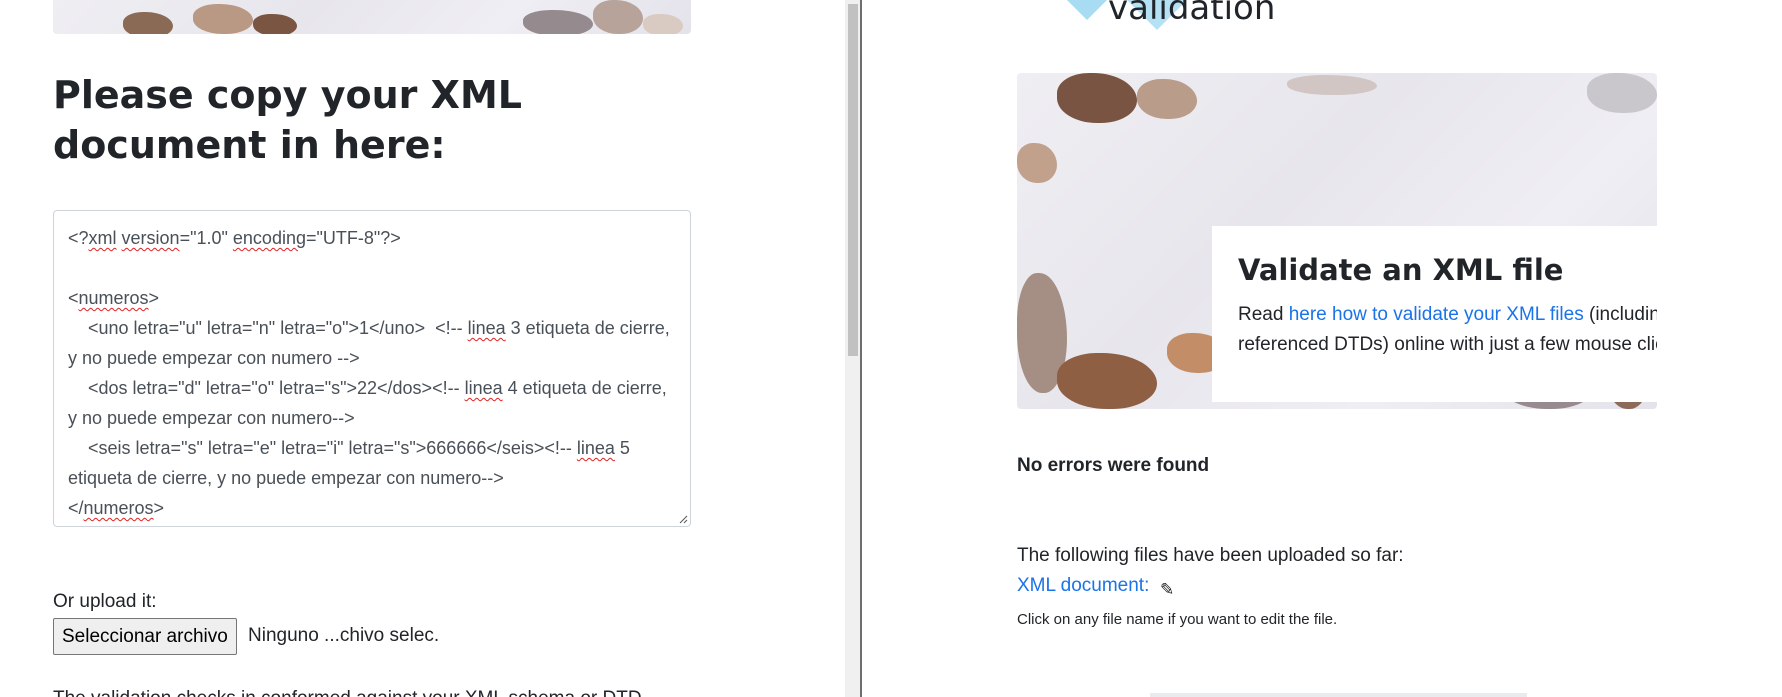 This screenshot has height=697, width=1782. What do you see at coordinates (1113, 465) in the screenshot?
I see `no-errors-message: No errors were found` at bounding box center [1113, 465].